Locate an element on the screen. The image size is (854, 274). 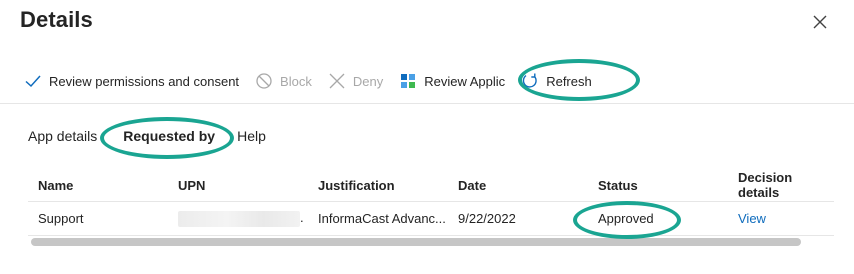
deny-button: Deny is located at coordinates (355, 81).